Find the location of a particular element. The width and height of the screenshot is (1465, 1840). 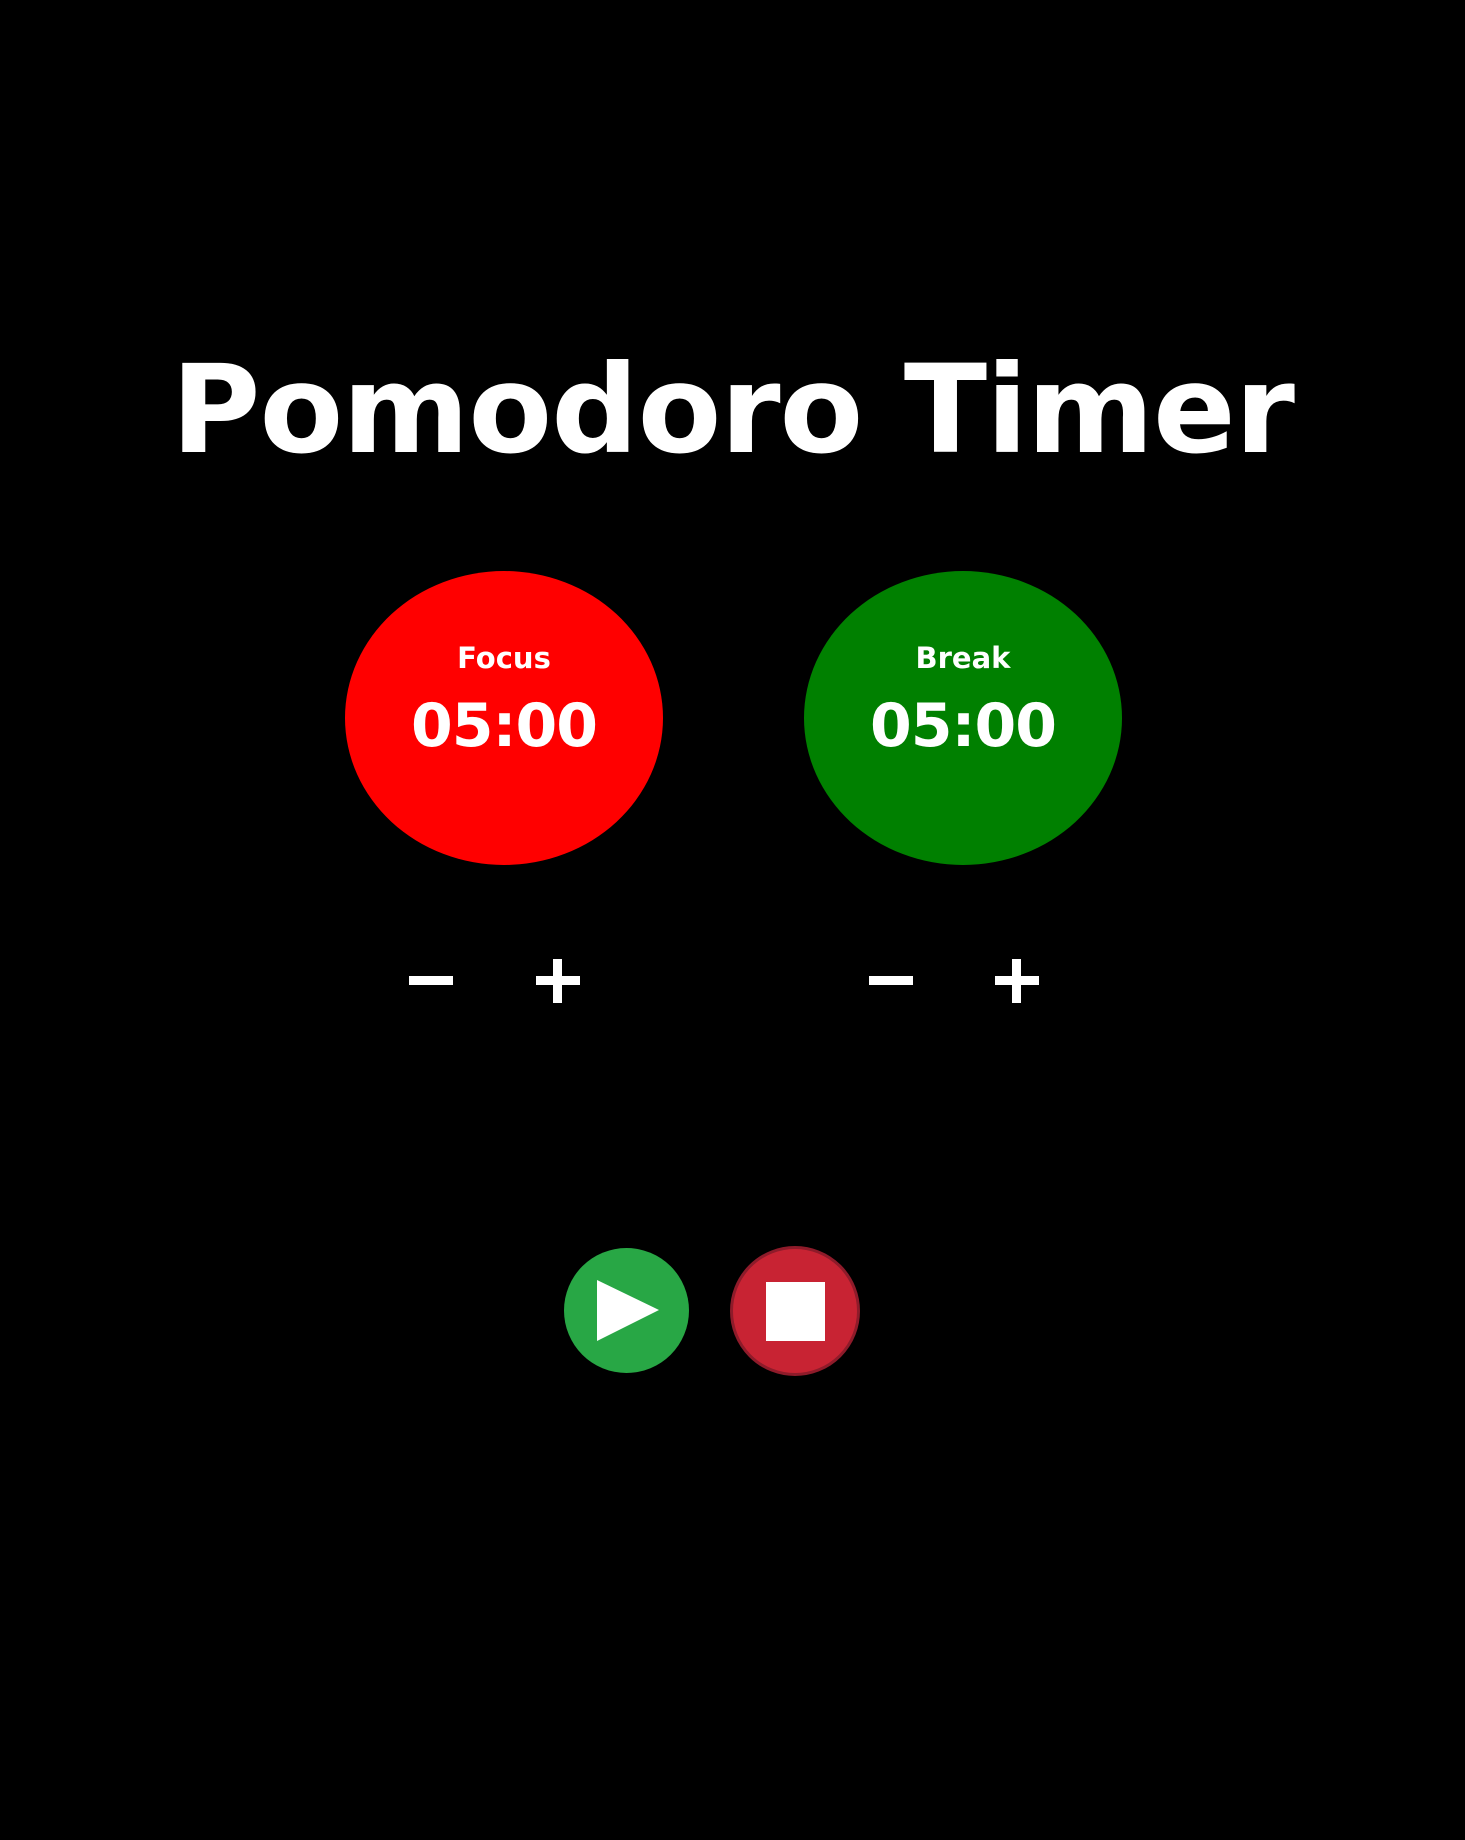

stop-button is located at coordinates (795, 1311).